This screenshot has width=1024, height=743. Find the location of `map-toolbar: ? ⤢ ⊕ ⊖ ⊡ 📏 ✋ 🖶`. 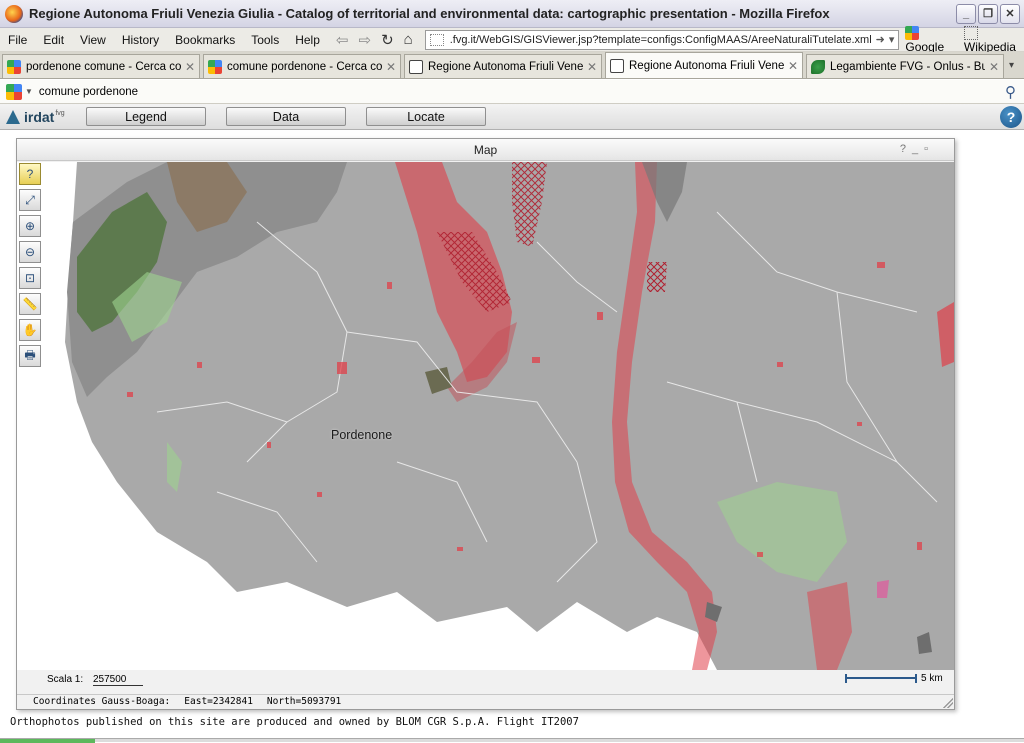

map-toolbar: ? ⤢ ⊕ ⊖ ⊡ 📏 ✋ 🖶 is located at coordinates (30, 265).